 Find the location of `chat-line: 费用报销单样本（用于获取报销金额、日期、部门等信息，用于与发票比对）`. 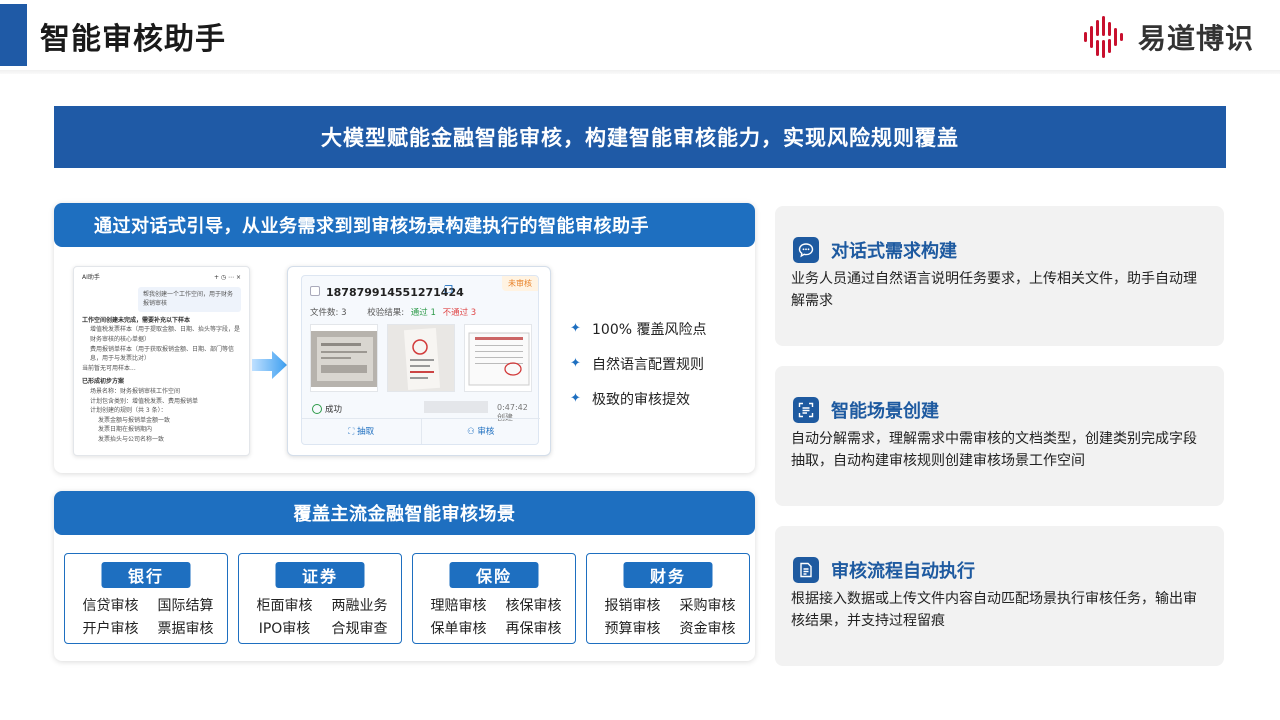

chat-line: 费用报销单样本（用于获取报销金额、日期、部门等信息，用于与发票比对） is located at coordinates (162, 354).